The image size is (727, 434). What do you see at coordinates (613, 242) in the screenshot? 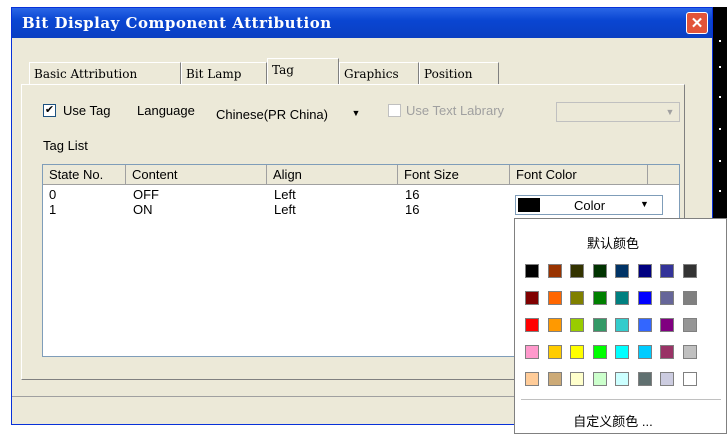
I see `default-color-button: 默认颜色` at bounding box center [613, 242].